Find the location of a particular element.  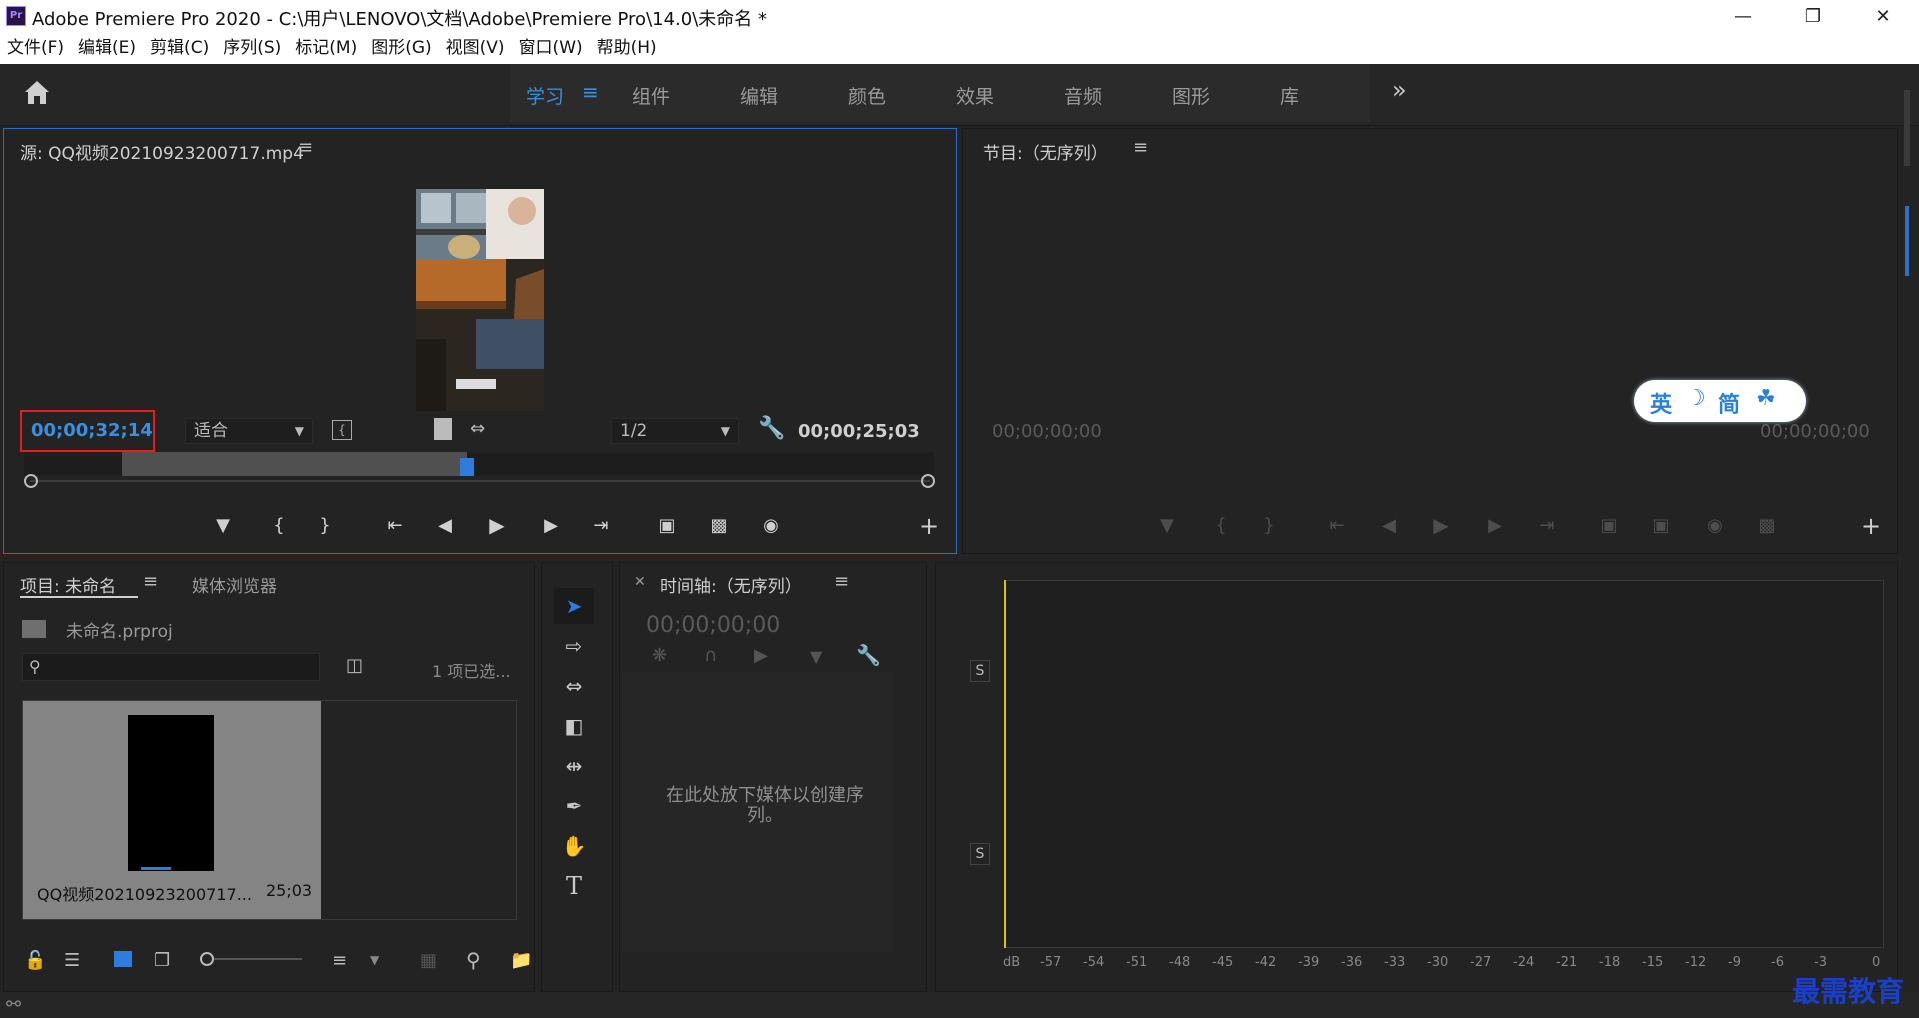

type-tool-icon: T is located at coordinates (574, 886).